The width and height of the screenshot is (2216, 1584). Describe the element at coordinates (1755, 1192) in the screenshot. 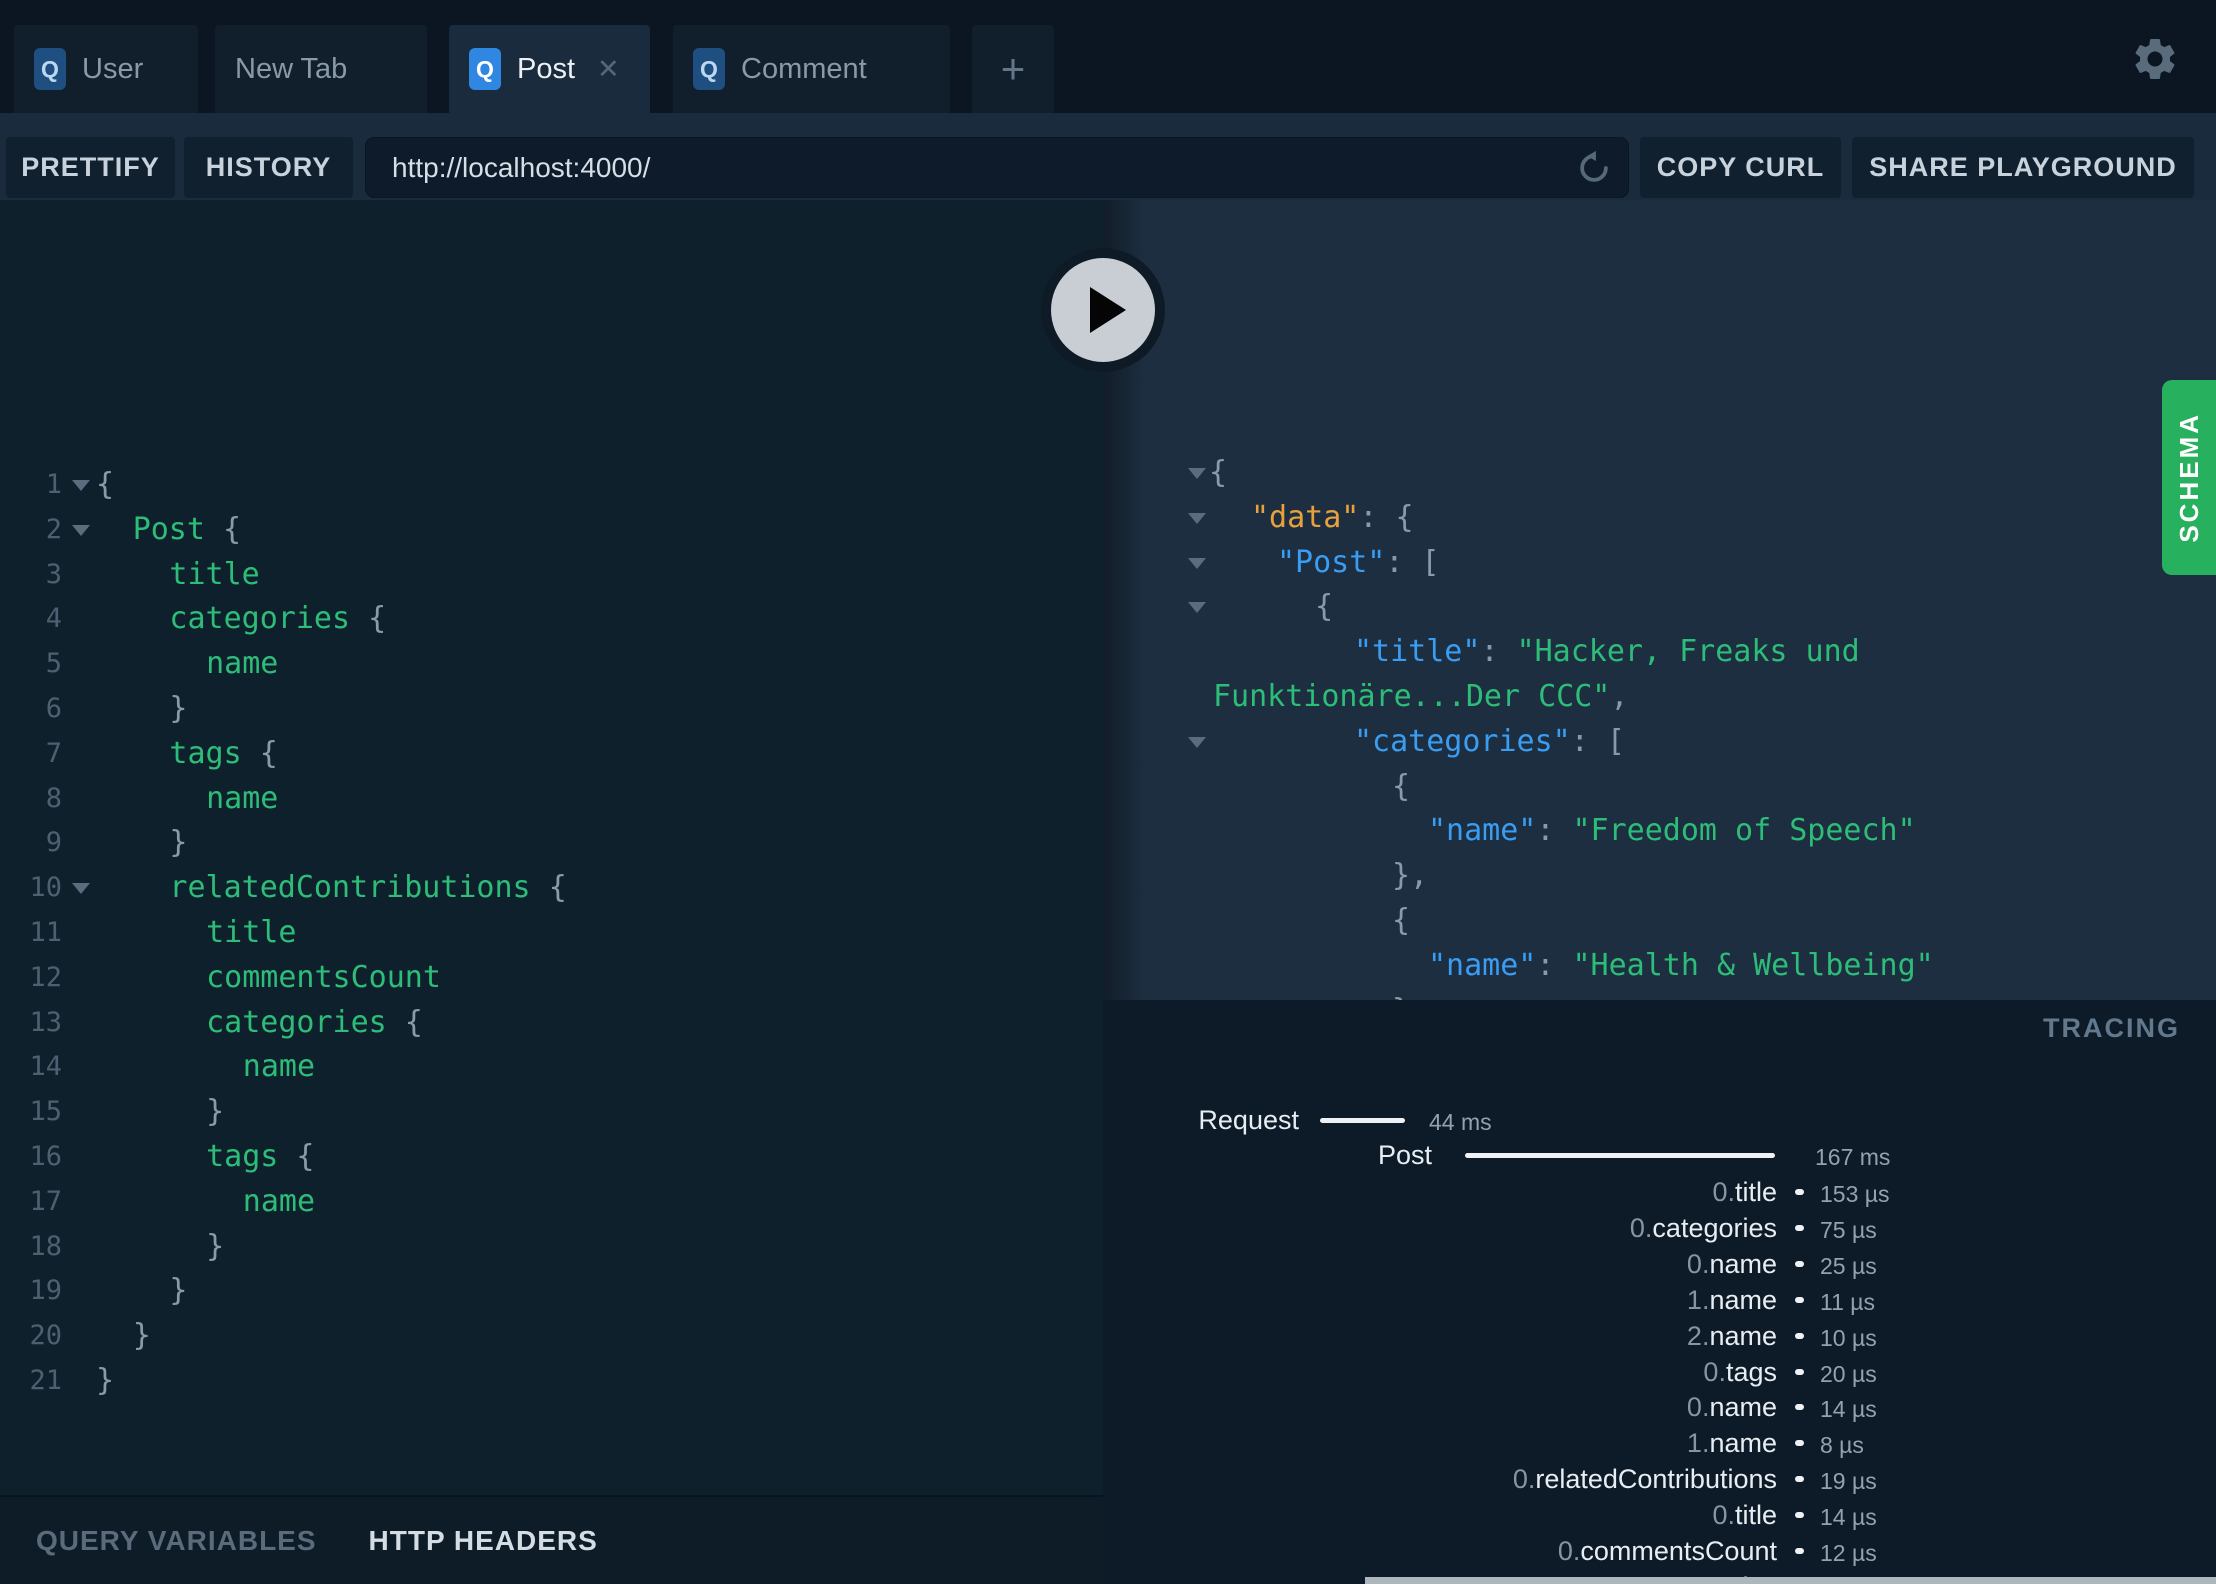

I see `trace-field-name: title` at that location.